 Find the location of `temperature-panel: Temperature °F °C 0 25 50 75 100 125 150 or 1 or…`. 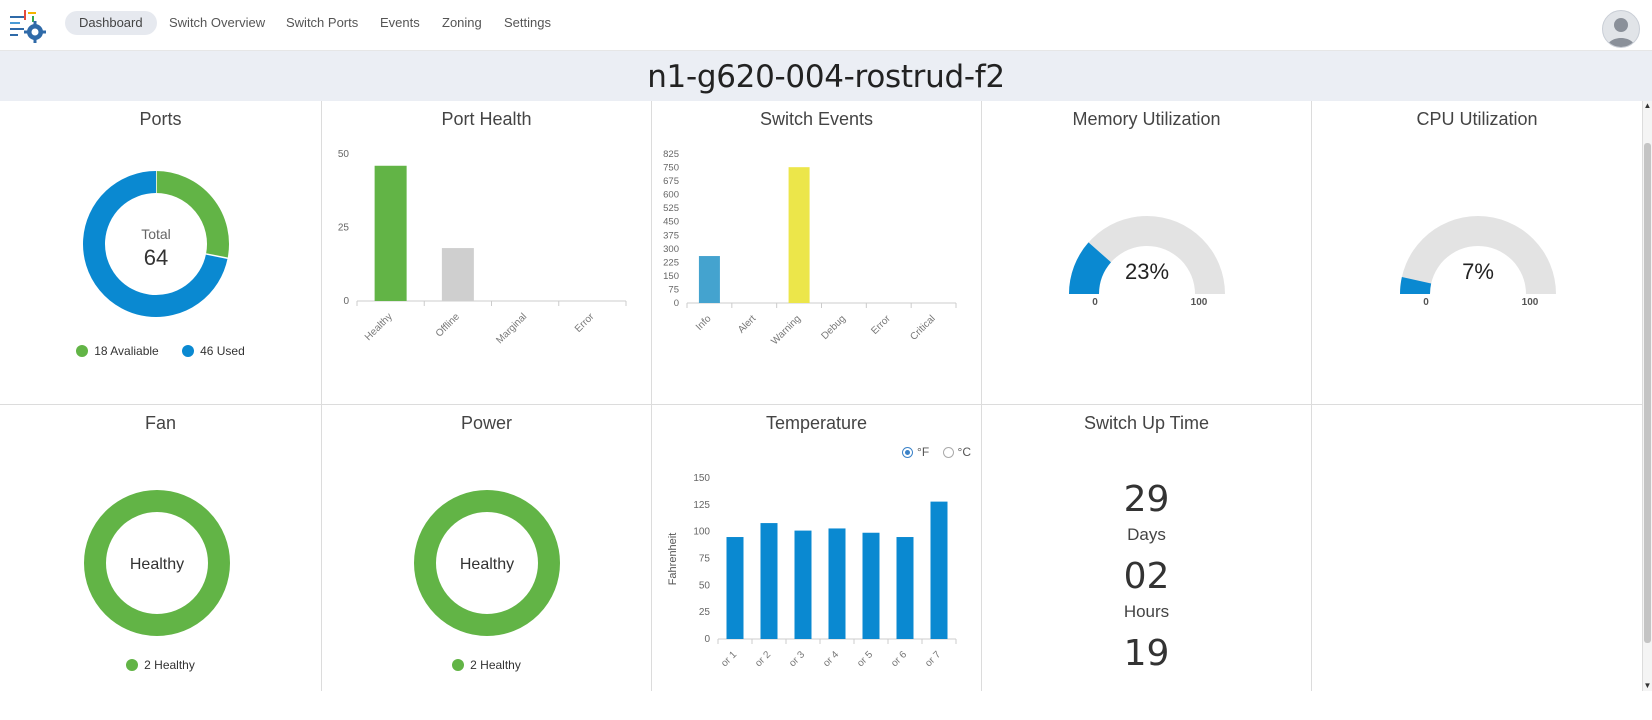

temperature-panel: Temperature °F °C 0 25 50 75 100 125 150 or 1 or… is located at coordinates (817, 548).